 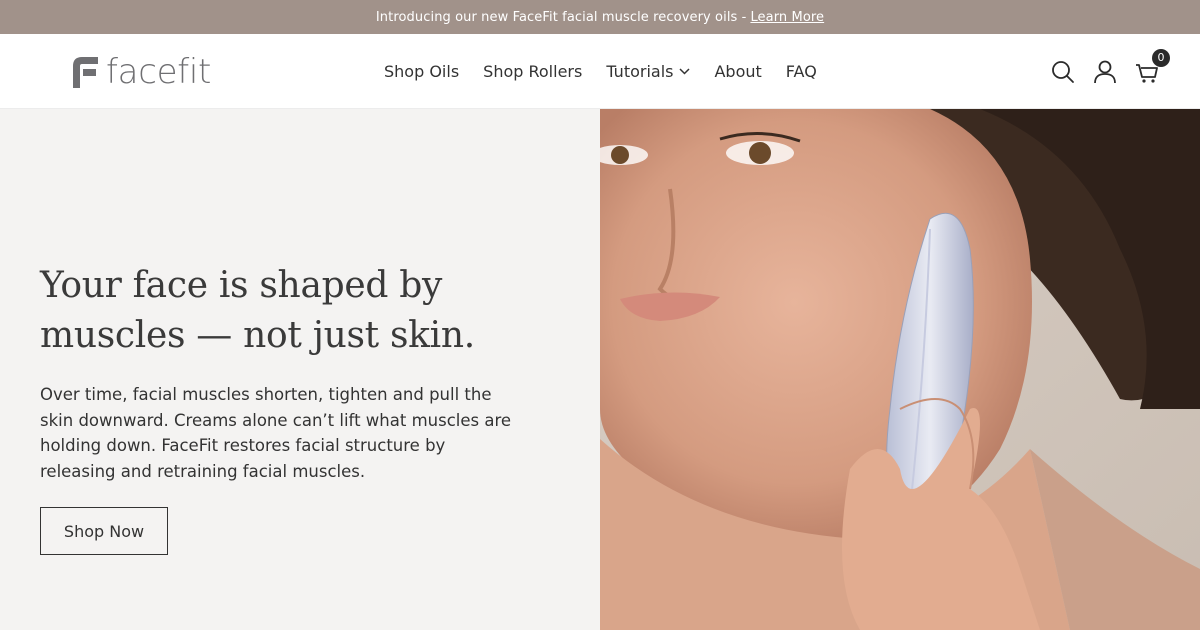 What do you see at coordinates (85, 72) in the screenshot?
I see `logo-mark-icon` at bounding box center [85, 72].